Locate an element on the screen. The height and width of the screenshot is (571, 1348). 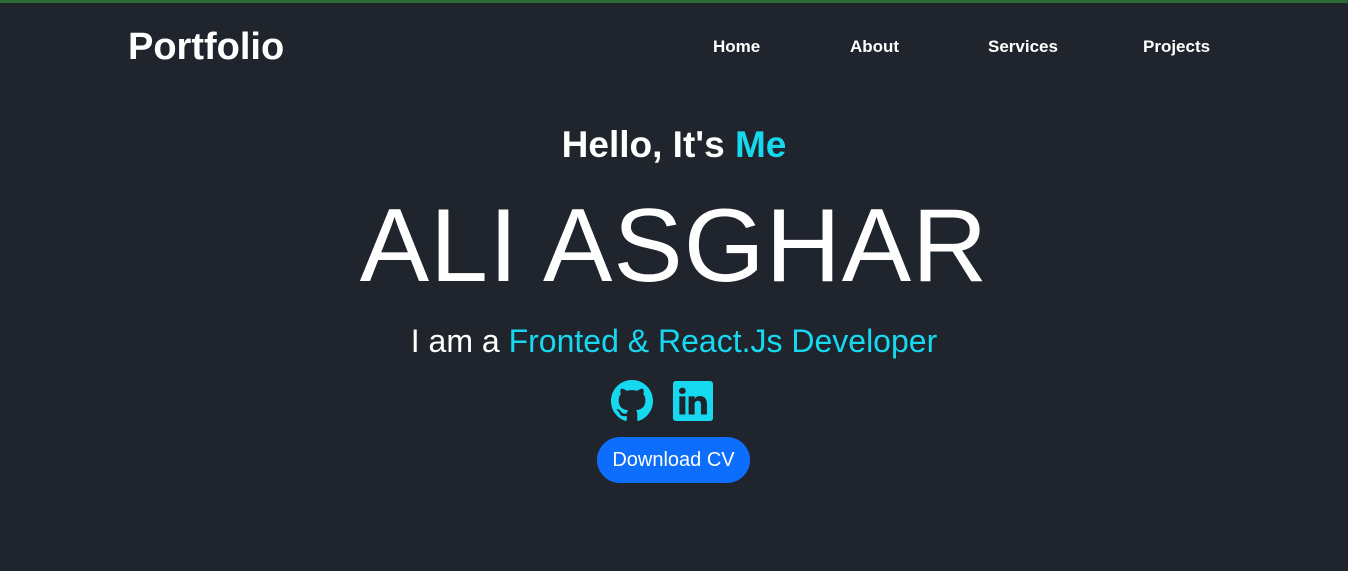
linkedin-link is located at coordinates (694, 401).